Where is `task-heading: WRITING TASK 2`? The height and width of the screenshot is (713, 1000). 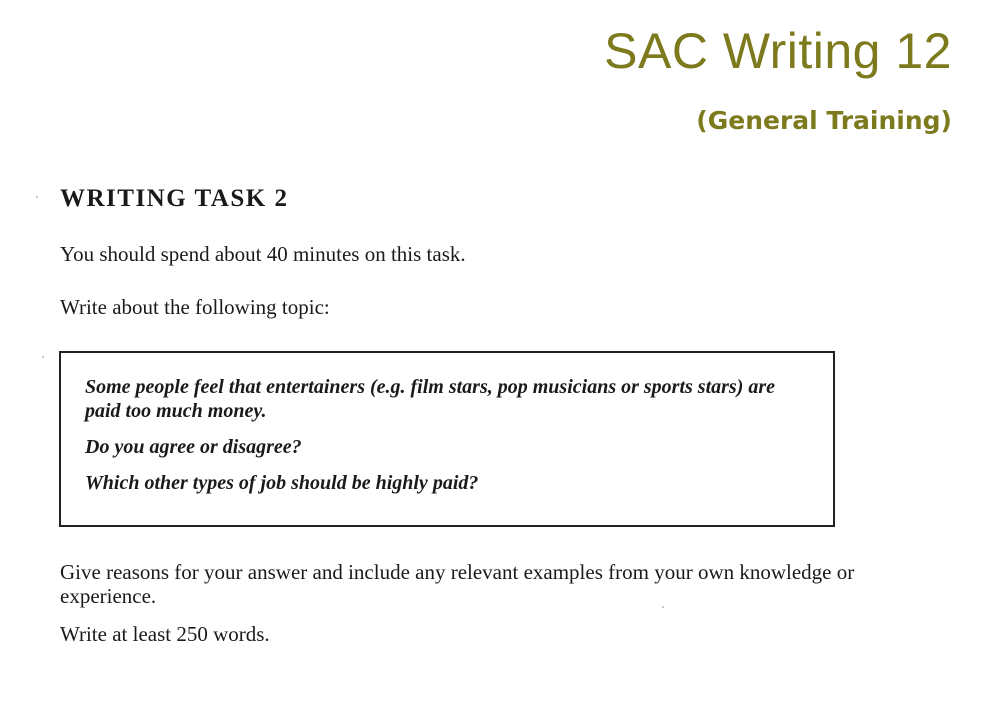
task-heading: WRITING TASK 2 is located at coordinates (174, 198).